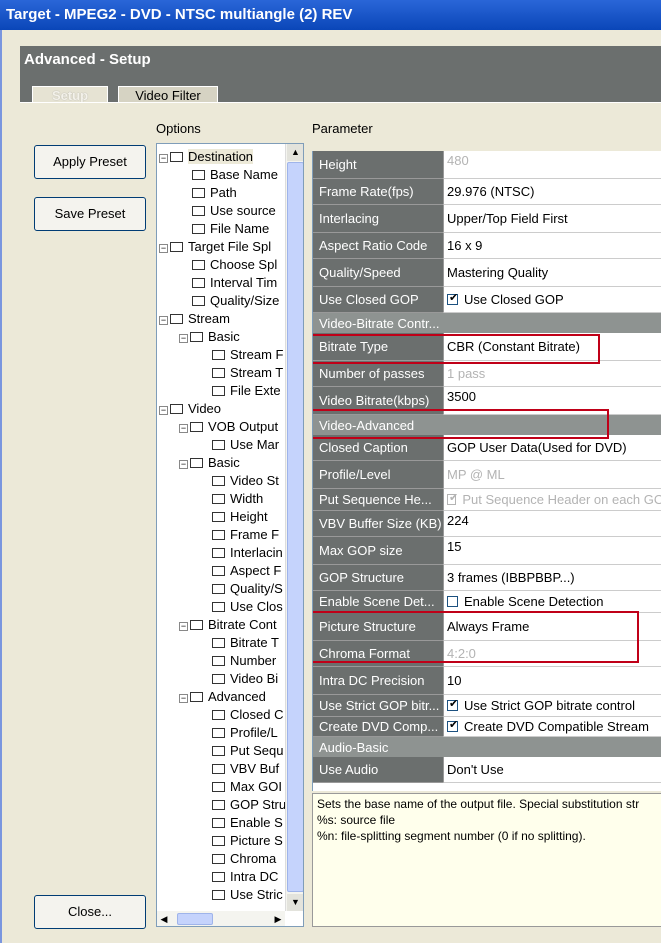 Image resolution: width=661 pixels, height=943 pixels. What do you see at coordinates (552, 300) in the screenshot?
I see `param-value: Use Closed GOP` at bounding box center [552, 300].